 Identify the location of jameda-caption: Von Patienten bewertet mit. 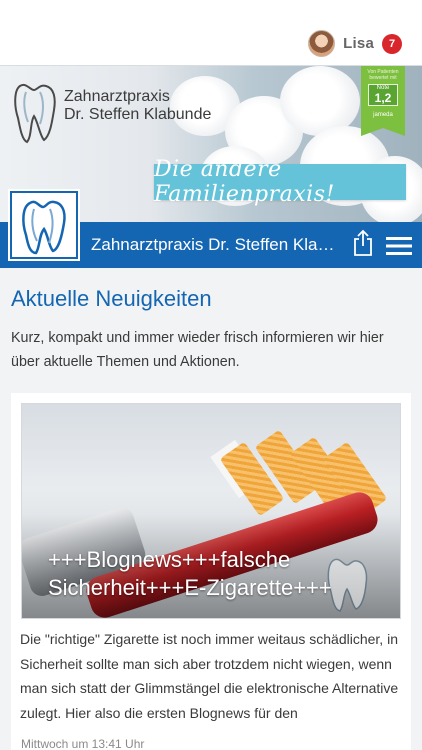
(383, 75).